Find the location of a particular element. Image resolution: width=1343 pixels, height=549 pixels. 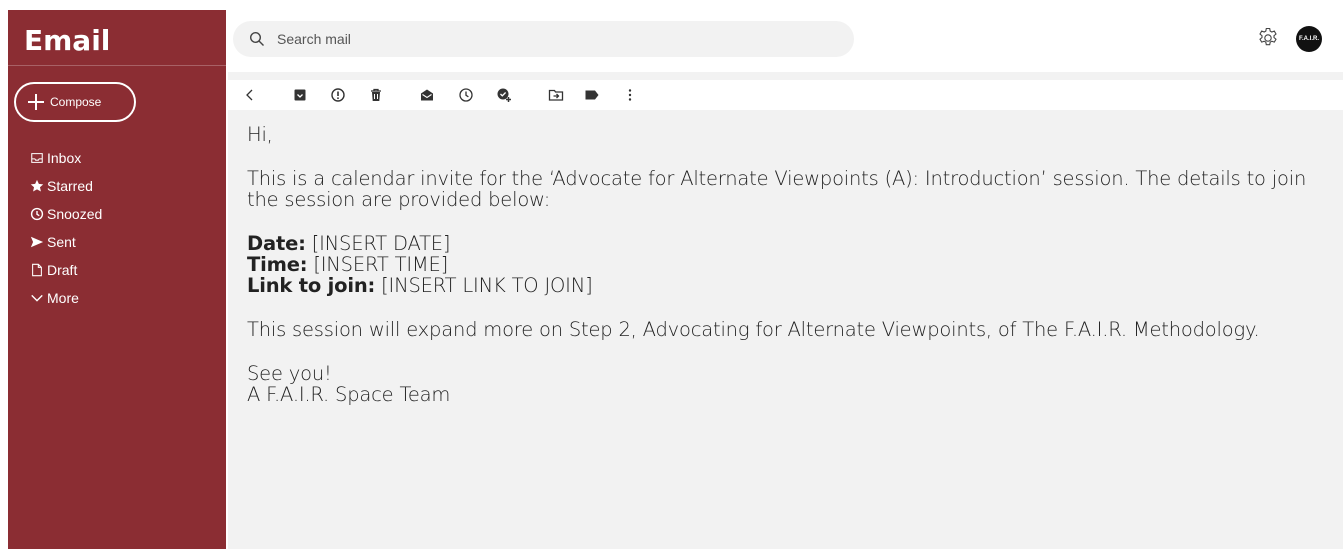

divider is located at coordinates (117, 65).